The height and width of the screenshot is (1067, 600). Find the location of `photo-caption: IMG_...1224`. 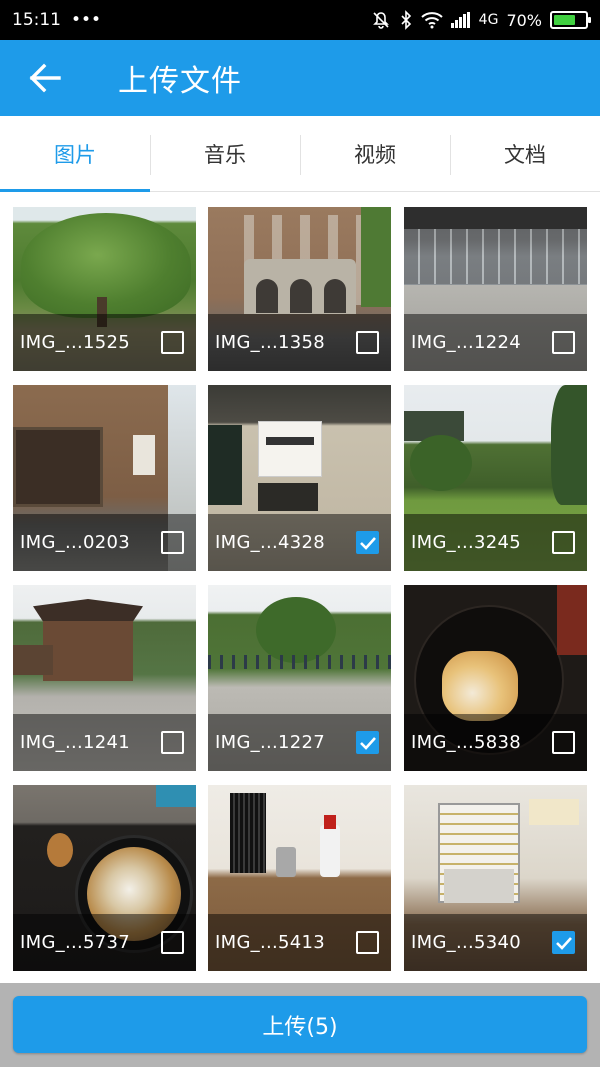

photo-caption: IMG_...1224 is located at coordinates (495, 342).